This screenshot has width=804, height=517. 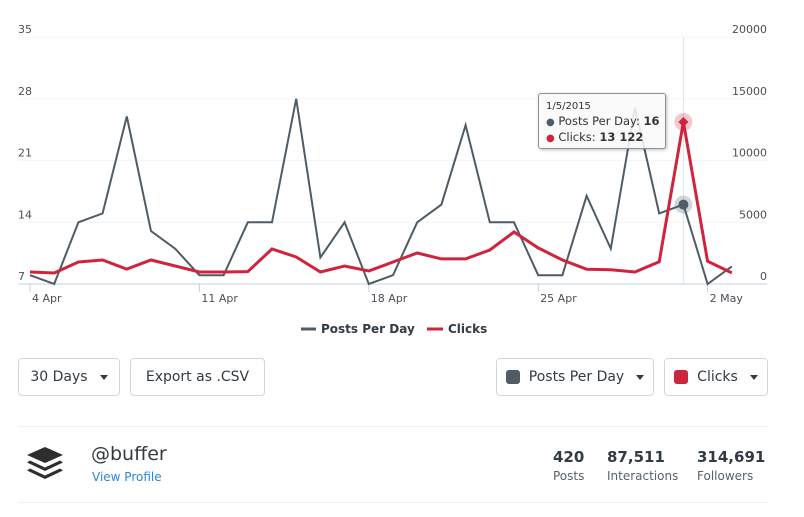 I want to click on stat-posts-label: Posts, so click(x=569, y=476).